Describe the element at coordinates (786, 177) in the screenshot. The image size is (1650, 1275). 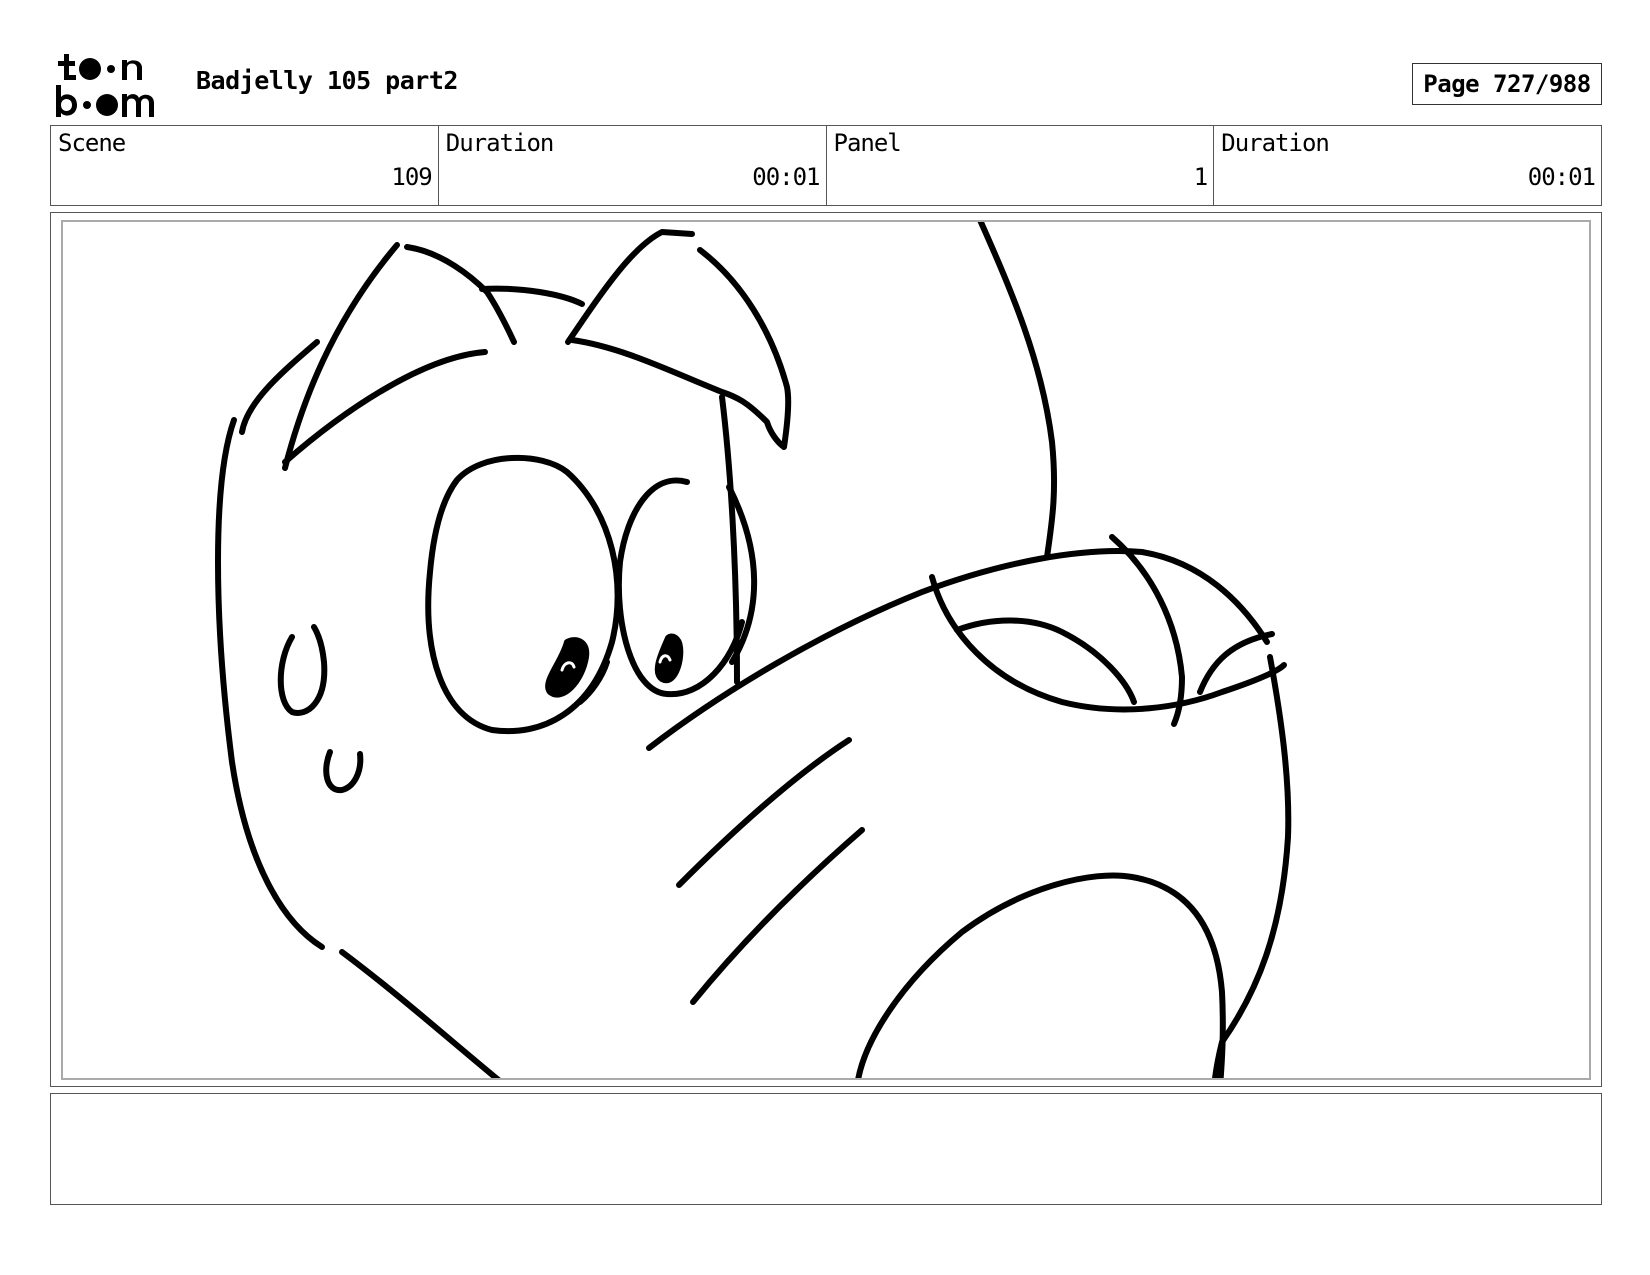
I see `scene-duration-value: 00:01` at that location.